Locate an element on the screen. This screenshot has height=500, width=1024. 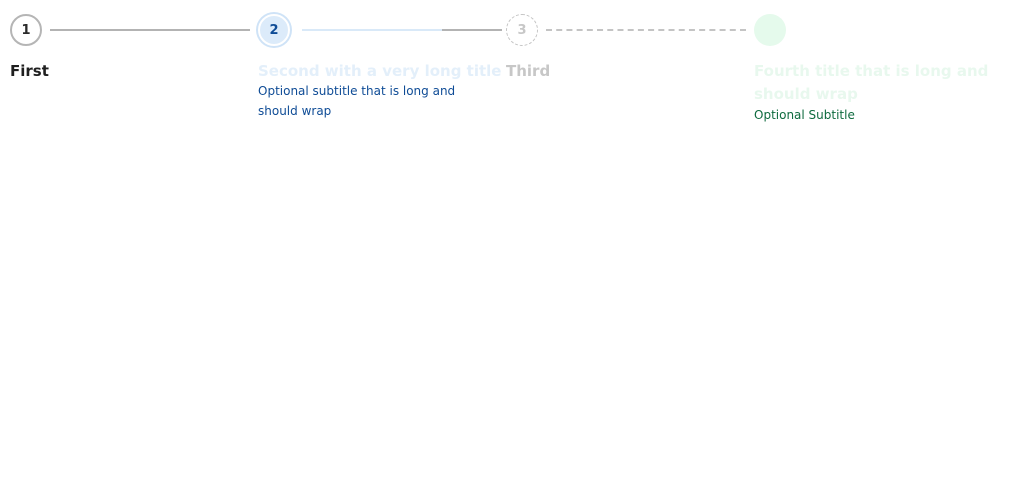
step-3-number: 3 is located at coordinates (522, 30).